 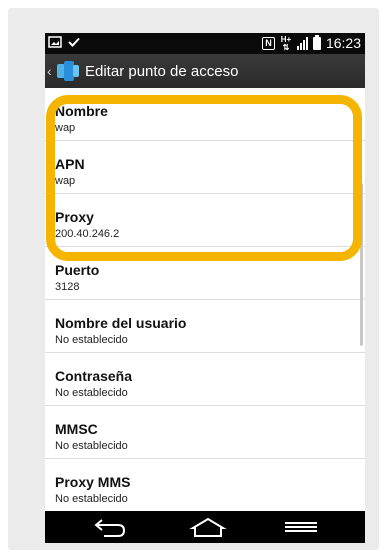 I want to click on setting-label: Contraseña, so click(x=94, y=376).